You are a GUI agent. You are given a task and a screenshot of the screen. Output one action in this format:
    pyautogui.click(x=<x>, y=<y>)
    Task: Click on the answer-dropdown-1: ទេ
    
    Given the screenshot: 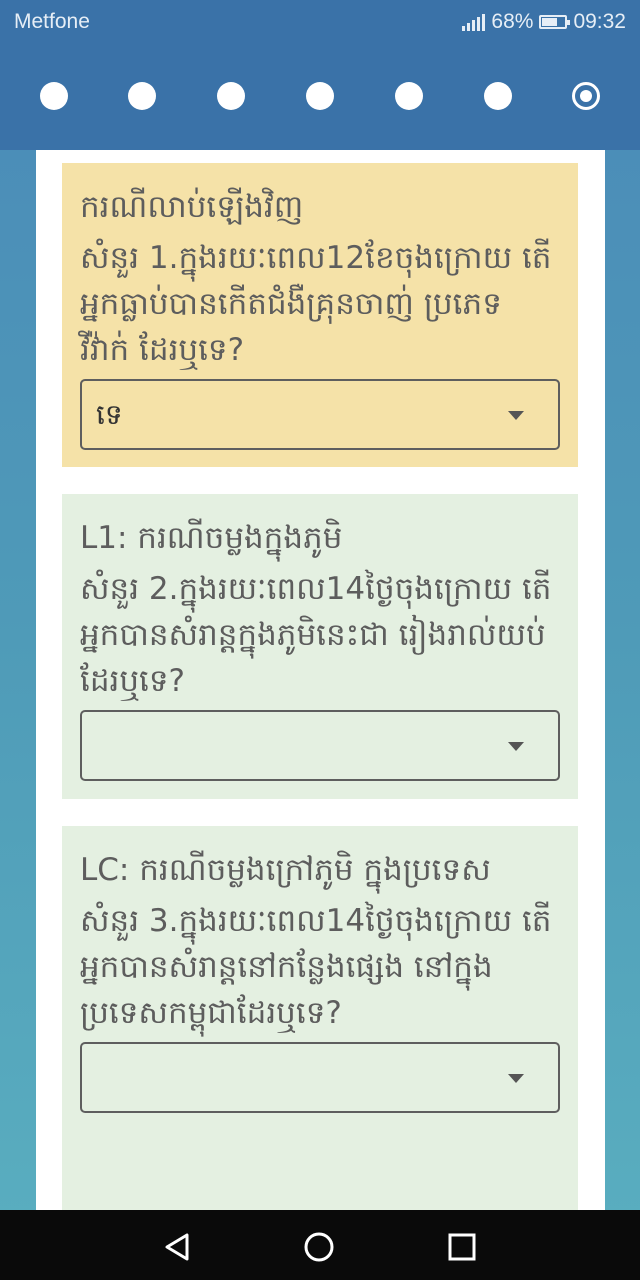 What is the action you would take?
    pyautogui.click(x=320, y=414)
    